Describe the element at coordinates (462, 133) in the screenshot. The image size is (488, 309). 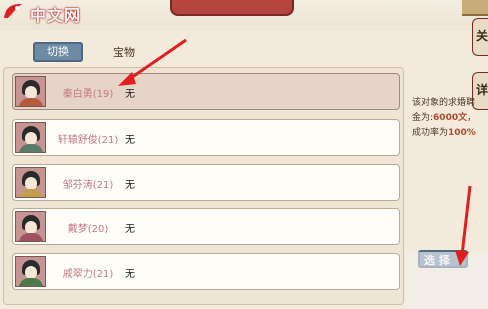
I see `success-rate-value: 100%` at that location.